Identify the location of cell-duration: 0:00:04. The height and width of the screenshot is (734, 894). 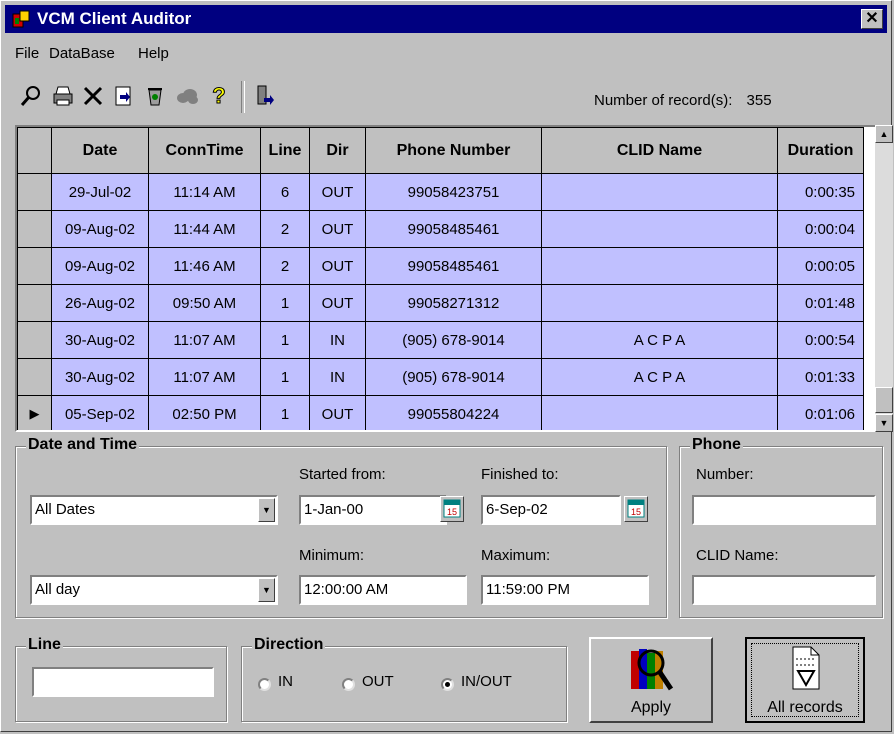
(820, 229).